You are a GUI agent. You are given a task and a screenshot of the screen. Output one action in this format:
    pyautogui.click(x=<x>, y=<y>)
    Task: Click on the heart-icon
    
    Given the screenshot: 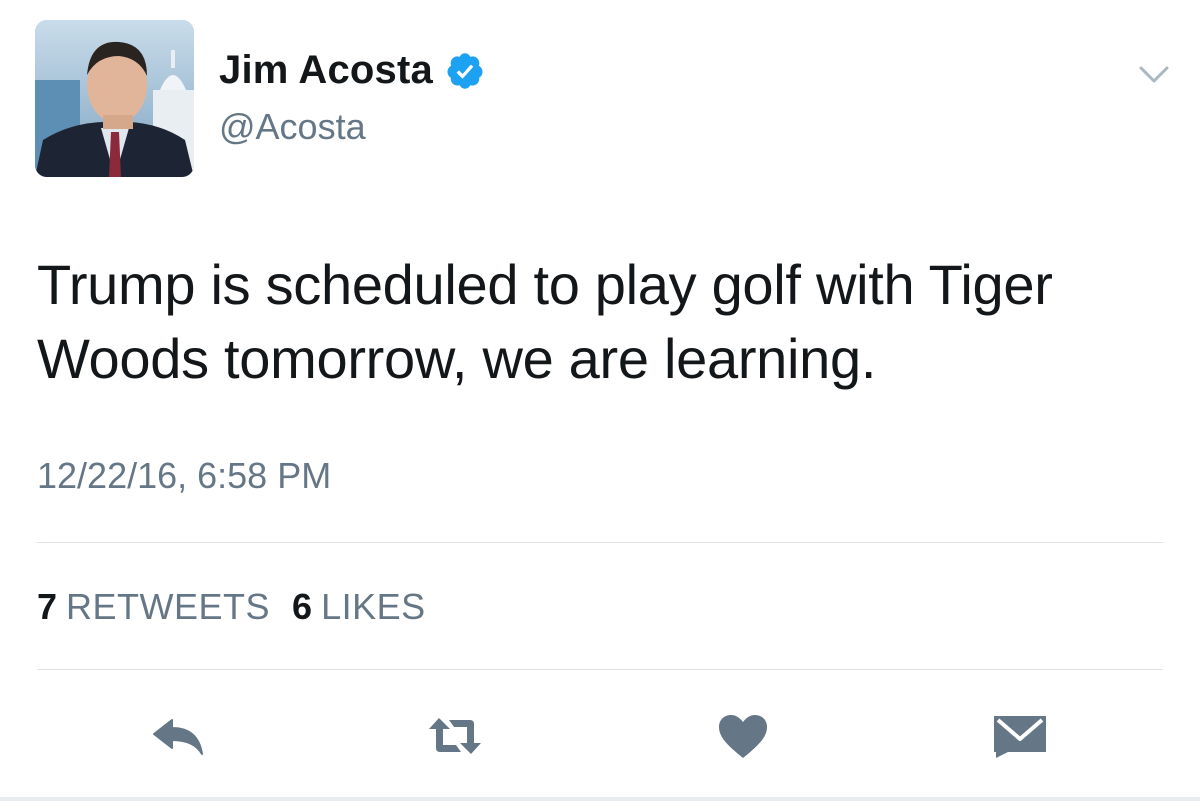 What is the action you would take?
    pyautogui.click(x=743, y=736)
    